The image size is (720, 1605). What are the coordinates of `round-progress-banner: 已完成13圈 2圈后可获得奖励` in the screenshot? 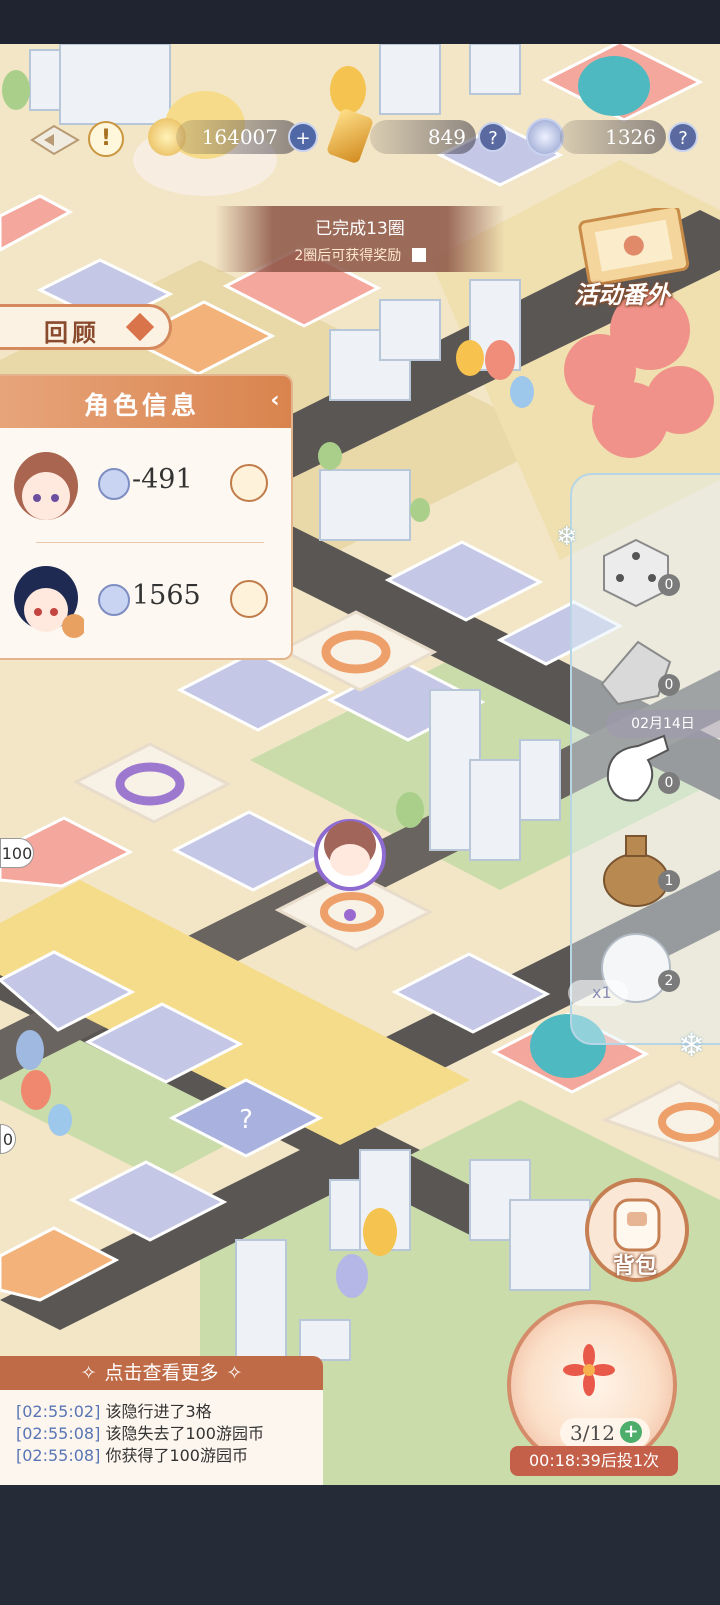 It's located at (360, 239).